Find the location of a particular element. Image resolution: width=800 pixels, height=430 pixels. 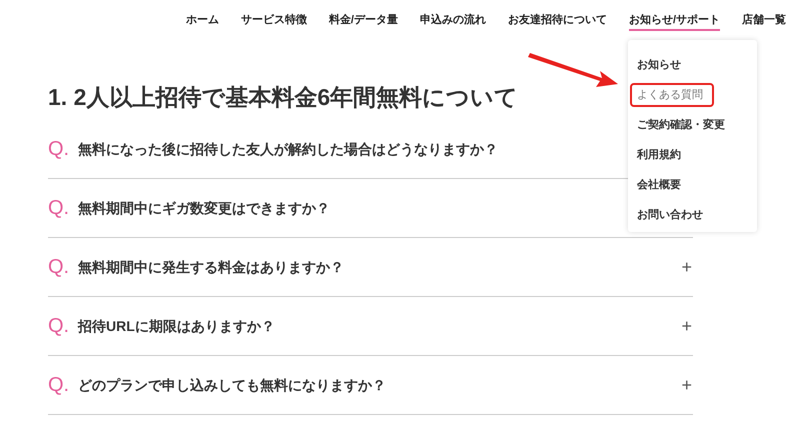

menu-item: 利用規約 is located at coordinates (659, 155).